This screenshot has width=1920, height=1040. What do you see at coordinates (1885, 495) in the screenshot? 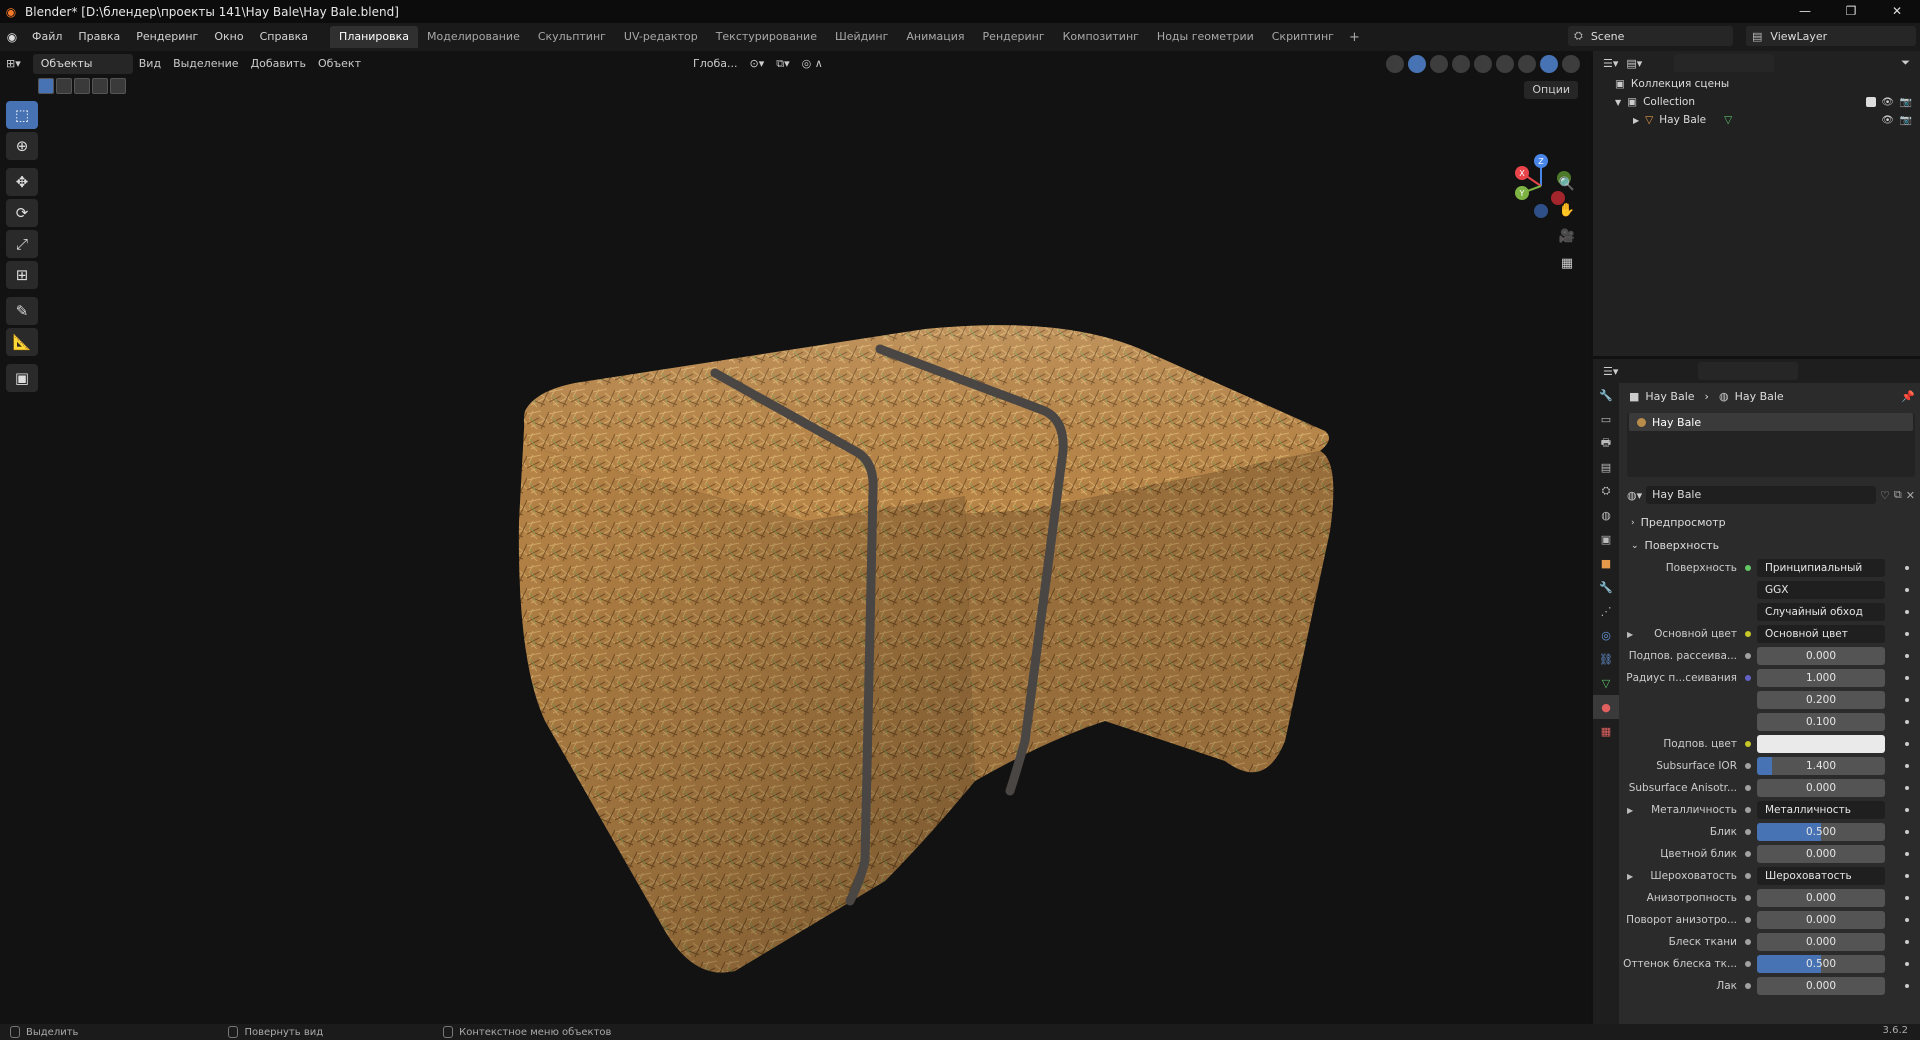
I see `fake-user-icon: ♡` at bounding box center [1885, 495].